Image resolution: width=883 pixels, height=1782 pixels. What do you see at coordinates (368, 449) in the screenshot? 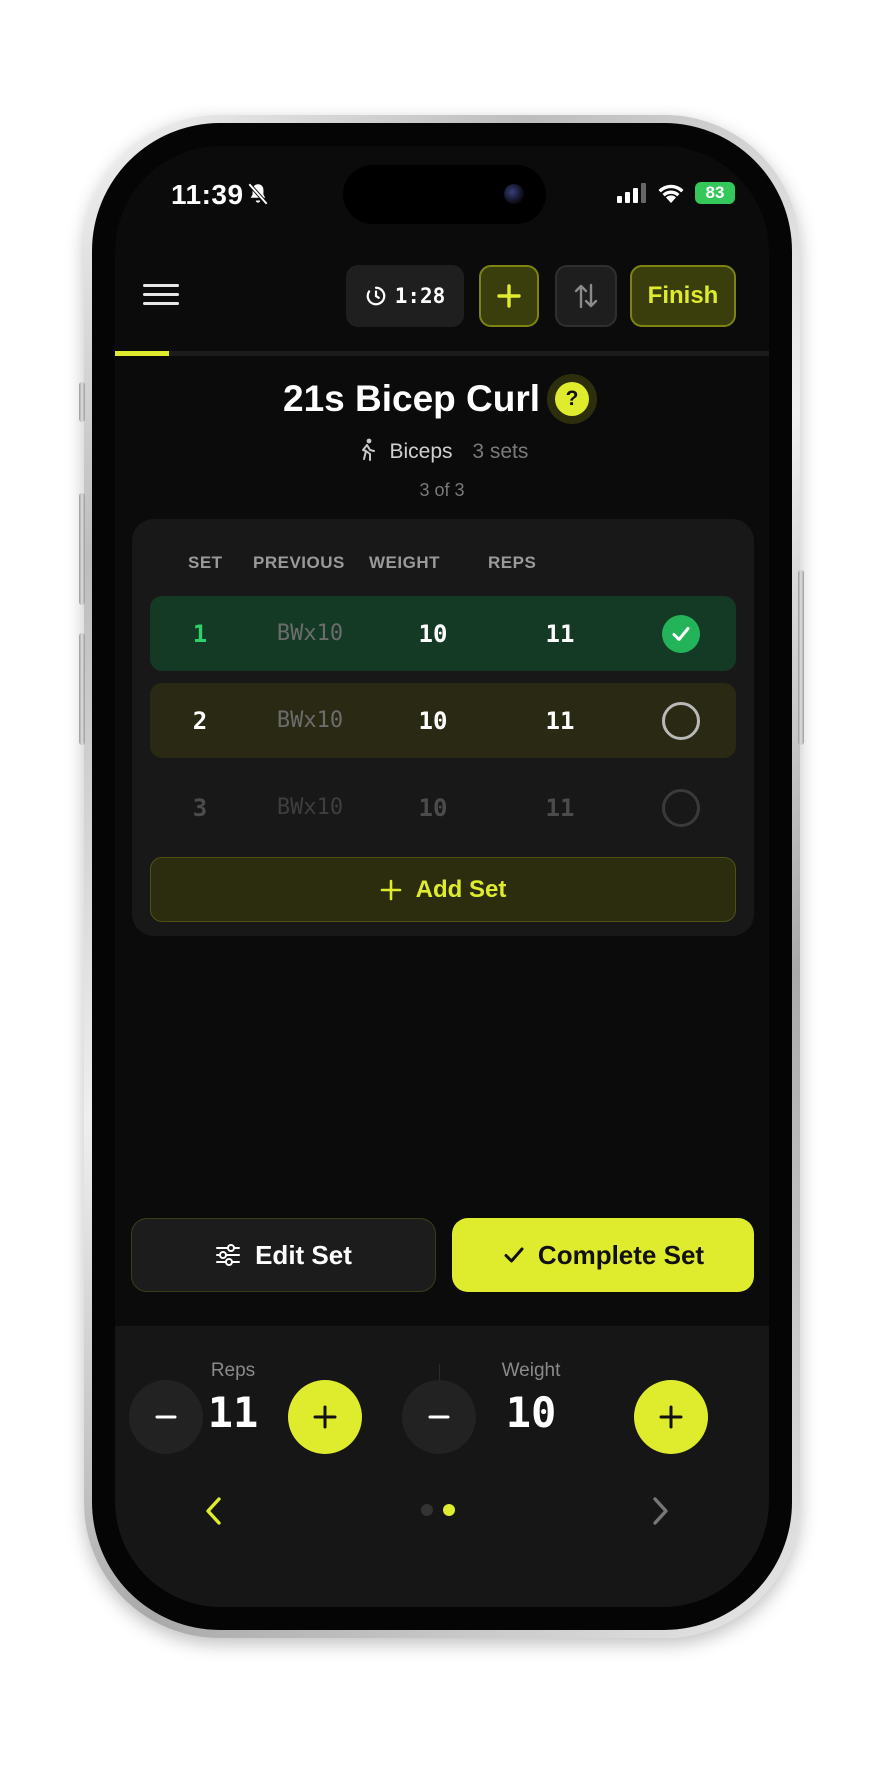
I see `runner-icon` at bounding box center [368, 449].